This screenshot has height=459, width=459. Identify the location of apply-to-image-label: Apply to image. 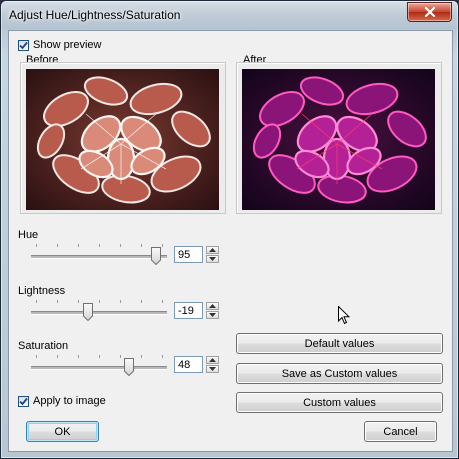
(69, 401).